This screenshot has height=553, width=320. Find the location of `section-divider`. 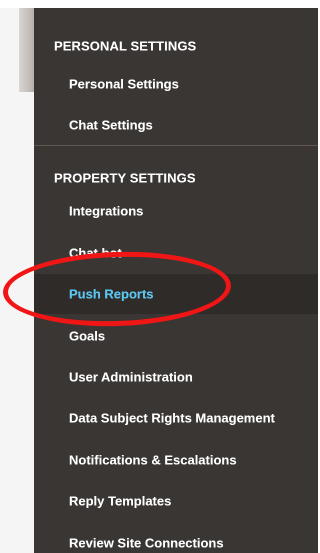

section-divider is located at coordinates (176, 145).